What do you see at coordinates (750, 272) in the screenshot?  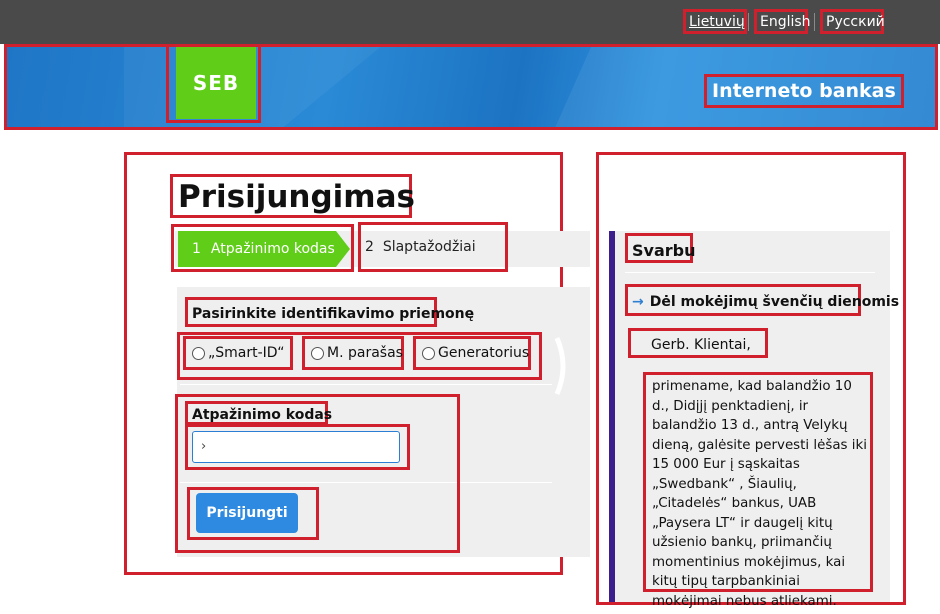 I see `notice-divider` at bounding box center [750, 272].